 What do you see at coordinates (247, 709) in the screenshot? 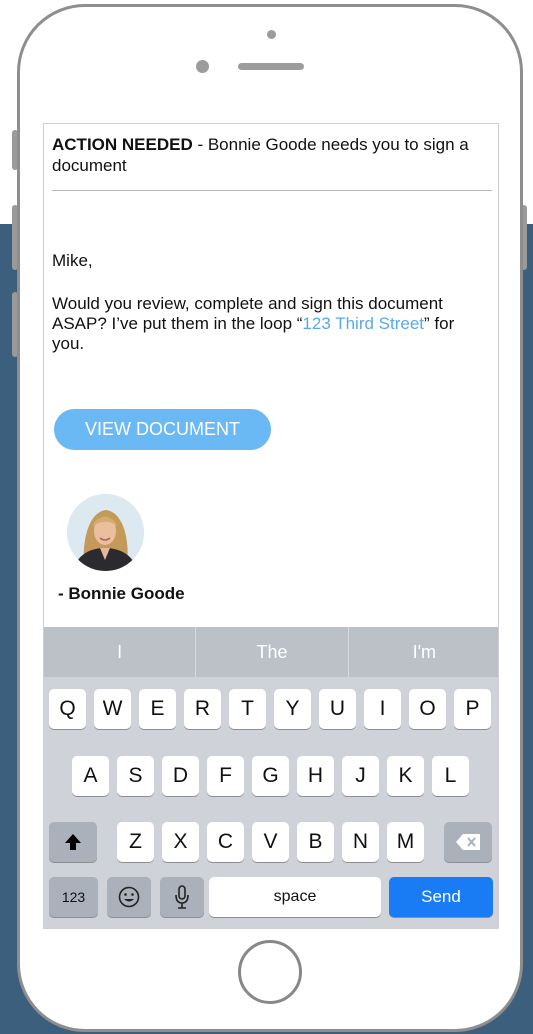
I see `key-t: T` at bounding box center [247, 709].